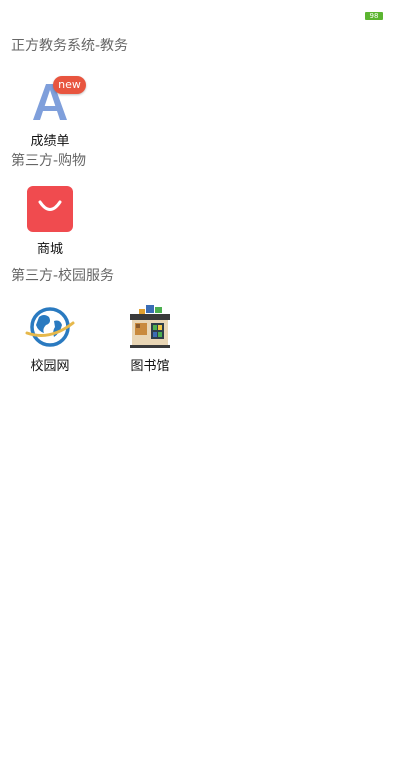  What do you see at coordinates (374, 16) in the screenshot?
I see `battery-indicator: 98` at bounding box center [374, 16].